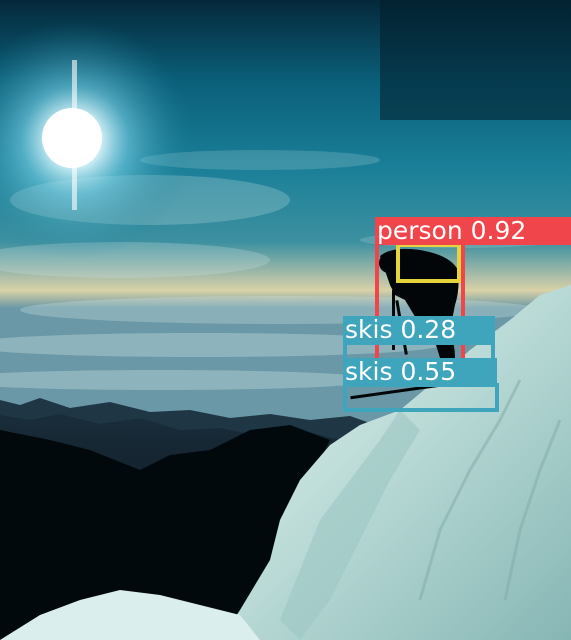 The height and width of the screenshot is (640, 571). Describe the element at coordinates (428, 371) in the screenshot. I see `skis-score-2: 0.55` at that location.